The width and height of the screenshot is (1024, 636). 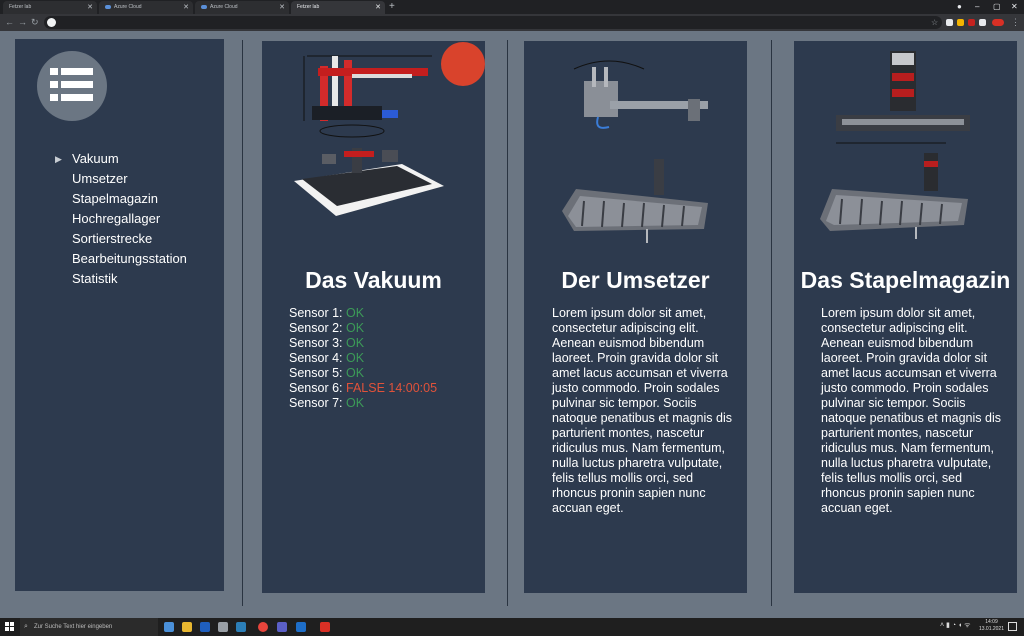 I want to click on sensor-label: Sensor 3:, so click(x=316, y=343).